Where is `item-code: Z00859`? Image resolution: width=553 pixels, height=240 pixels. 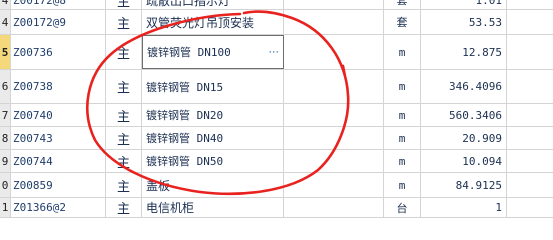
item-code: Z00859 is located at coordinates (58, 185).